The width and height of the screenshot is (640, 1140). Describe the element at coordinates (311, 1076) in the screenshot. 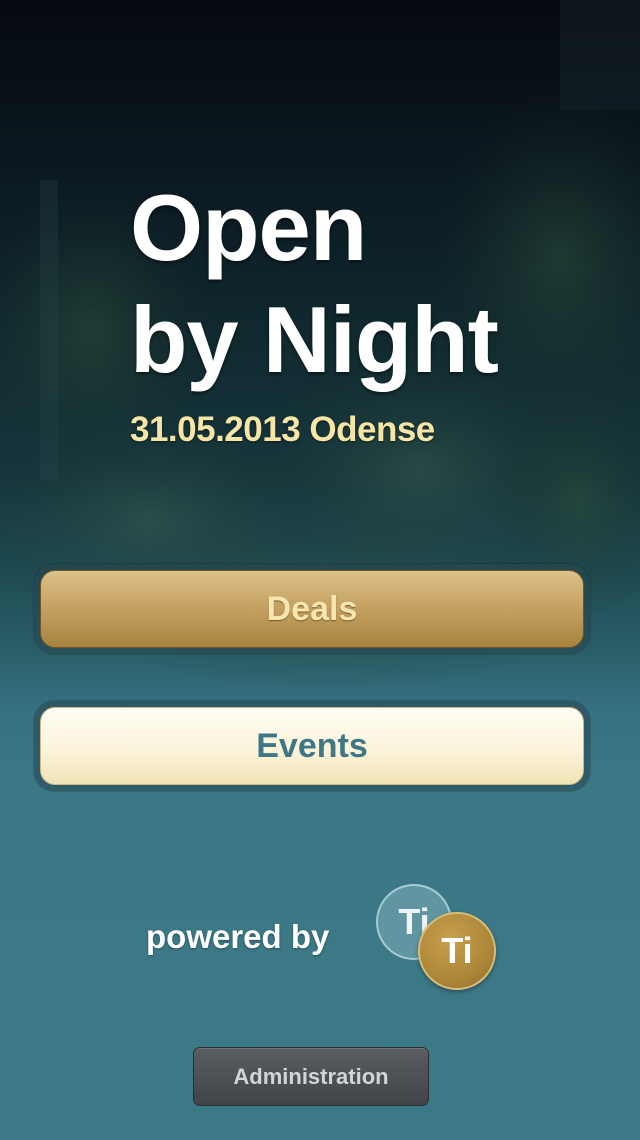

I see `administration-button: Administration` at that location.